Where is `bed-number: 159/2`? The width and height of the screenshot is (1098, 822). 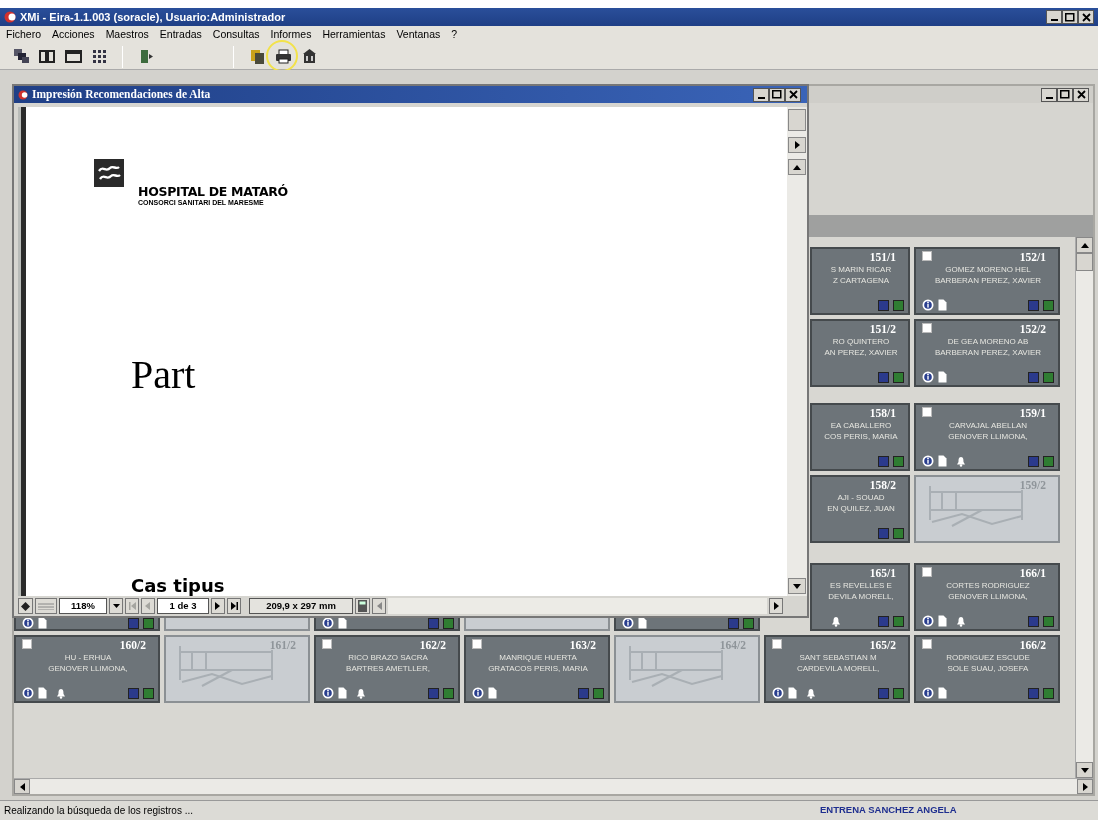
bed-number: 159/2 is located at coordinates (1032, 485).